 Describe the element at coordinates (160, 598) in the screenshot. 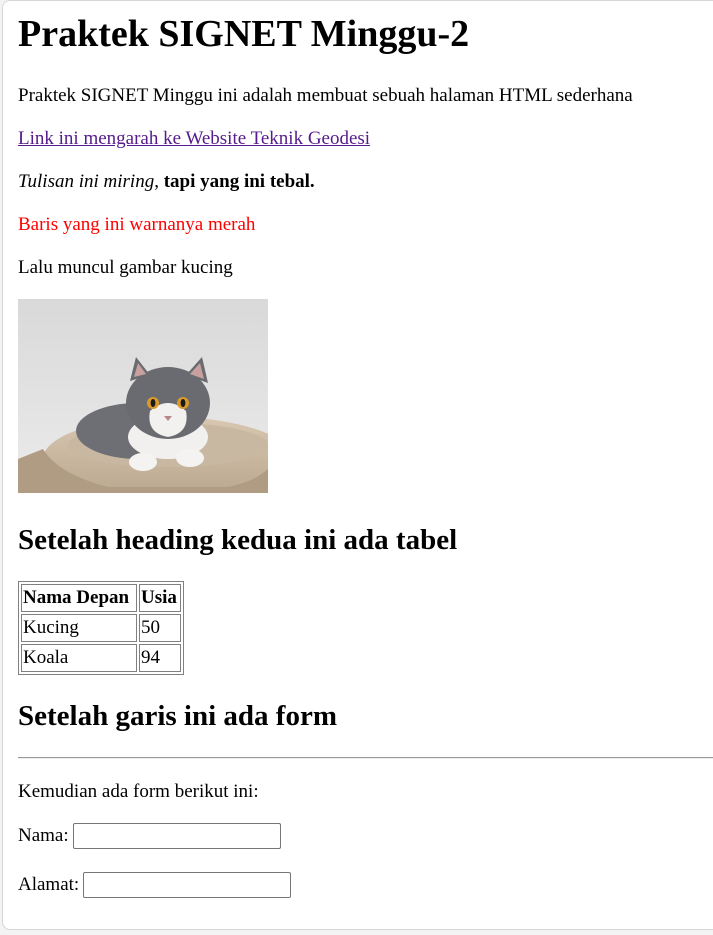

I see `column-header: Usia` at that location.